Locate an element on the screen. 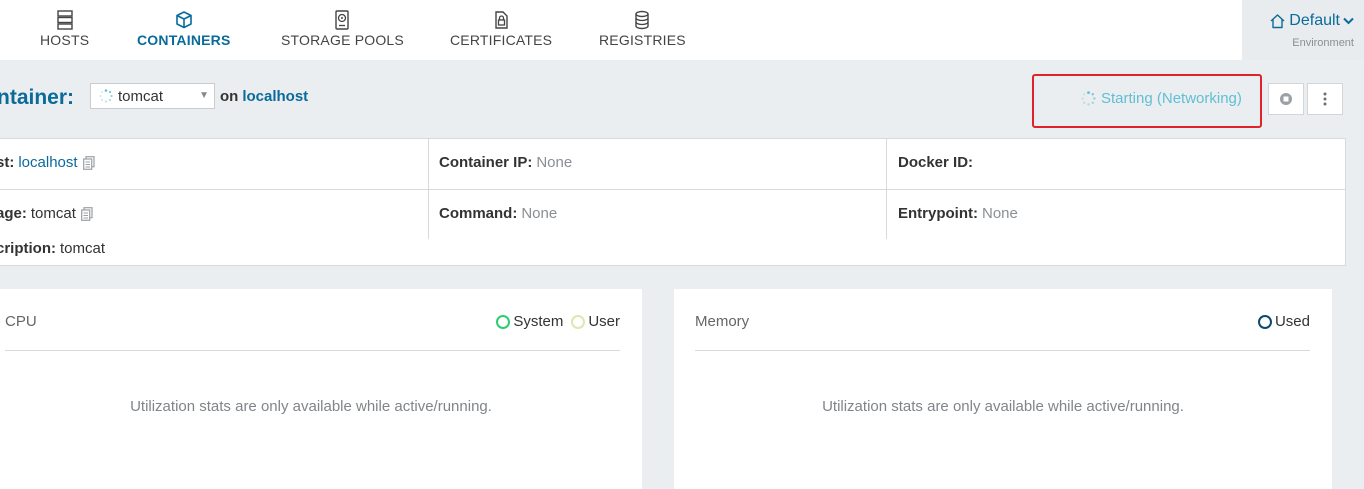  cpu-panel-title: CPU is located at coordinates (21, 321).